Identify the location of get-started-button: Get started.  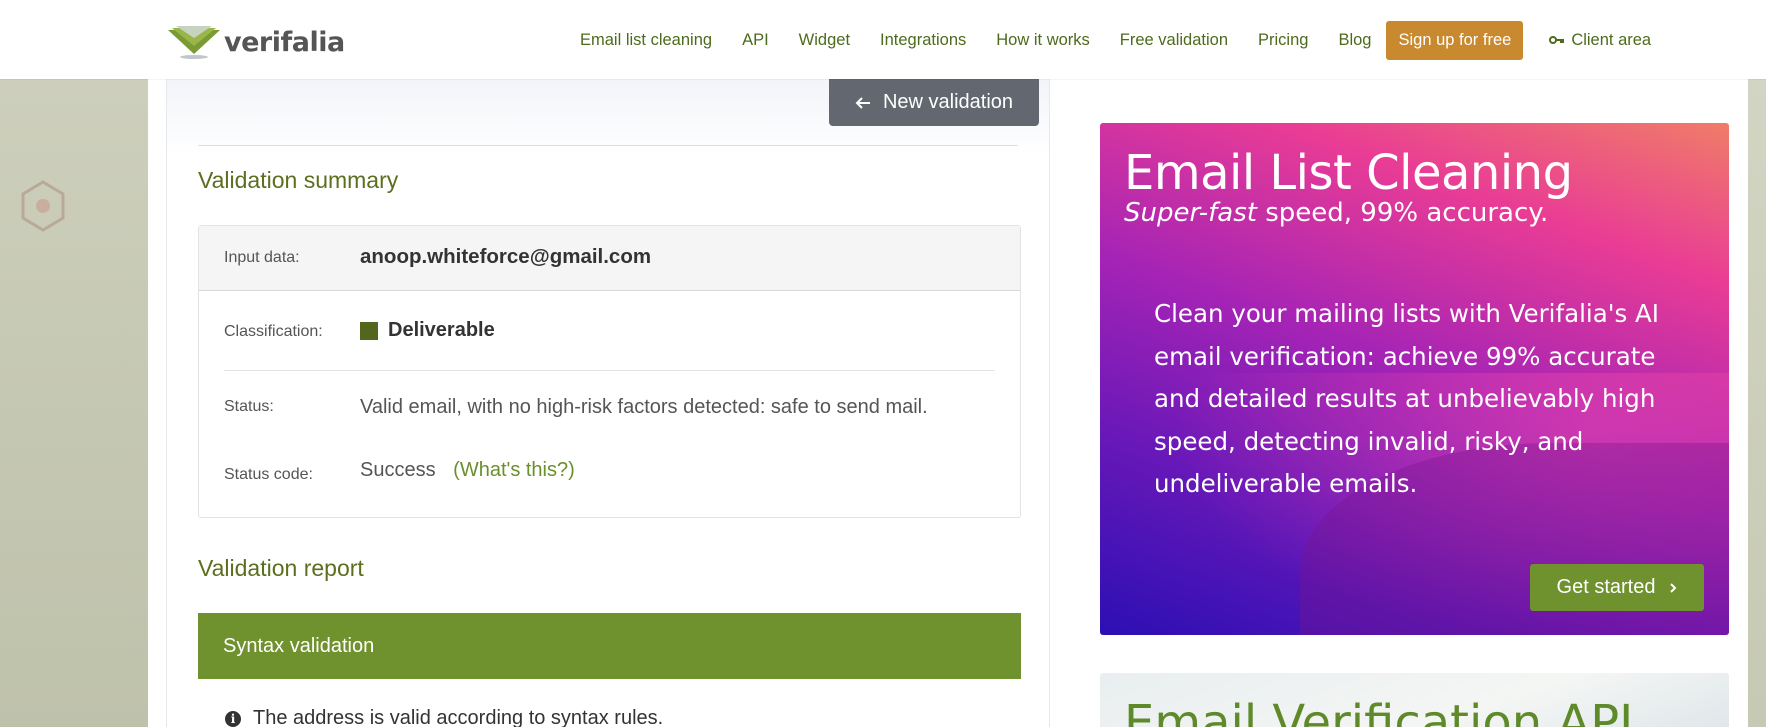
(1617, 587).